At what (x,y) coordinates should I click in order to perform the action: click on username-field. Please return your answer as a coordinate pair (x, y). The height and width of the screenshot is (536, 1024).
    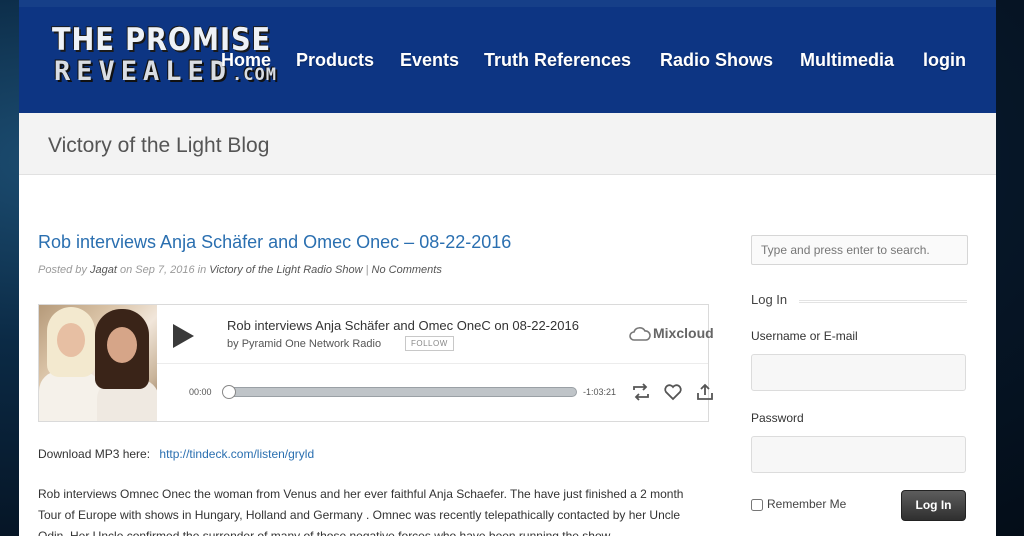
    Looking at the image, I should click on (858, 372).